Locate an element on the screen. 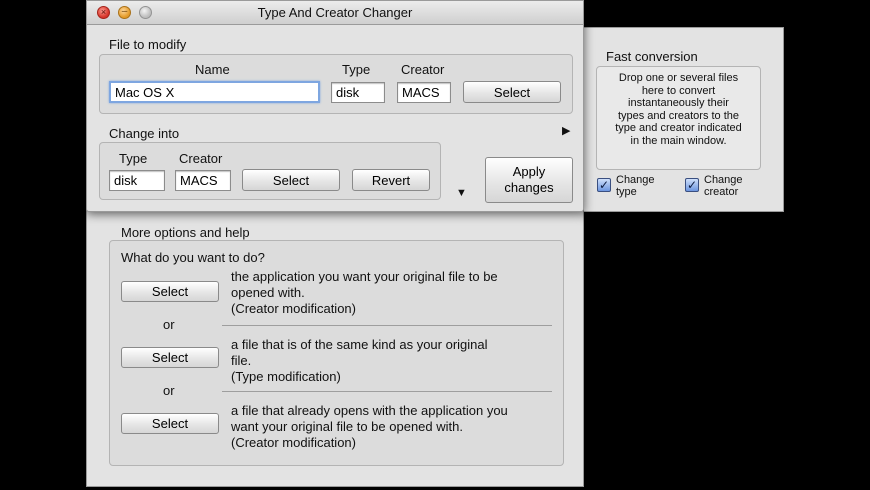  change-type-label: Change type is located at coordinates (635, 186).